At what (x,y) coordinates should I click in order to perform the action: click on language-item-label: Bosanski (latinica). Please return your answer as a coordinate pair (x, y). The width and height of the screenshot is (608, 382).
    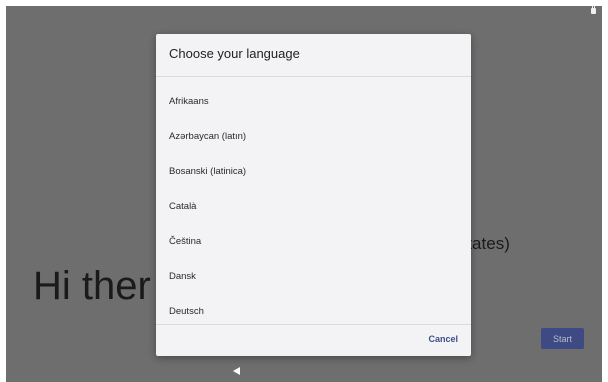
    Looking at the image, I should click on (208, 171).